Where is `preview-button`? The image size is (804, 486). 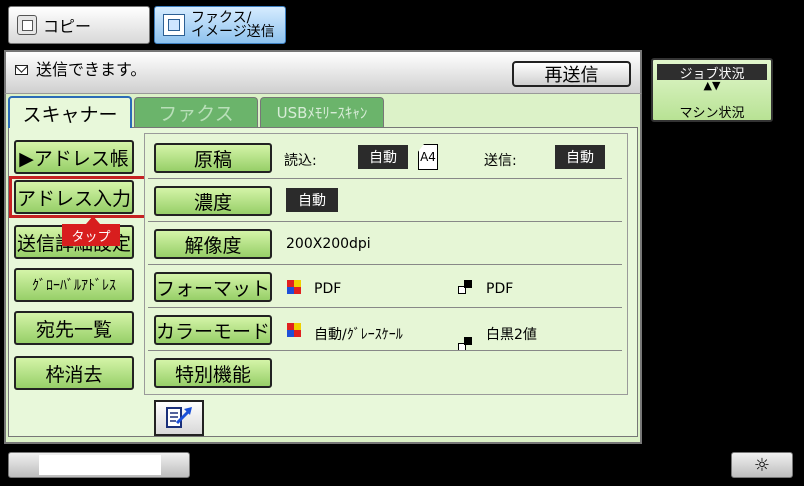
preview-button is located at coordinates (179, 418).